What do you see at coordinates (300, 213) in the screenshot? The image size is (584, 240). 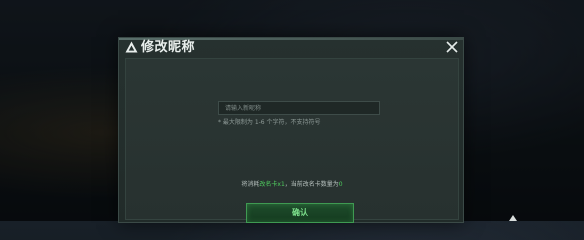 I see `confirm-button: 确认` at bounding box center [300, 213].